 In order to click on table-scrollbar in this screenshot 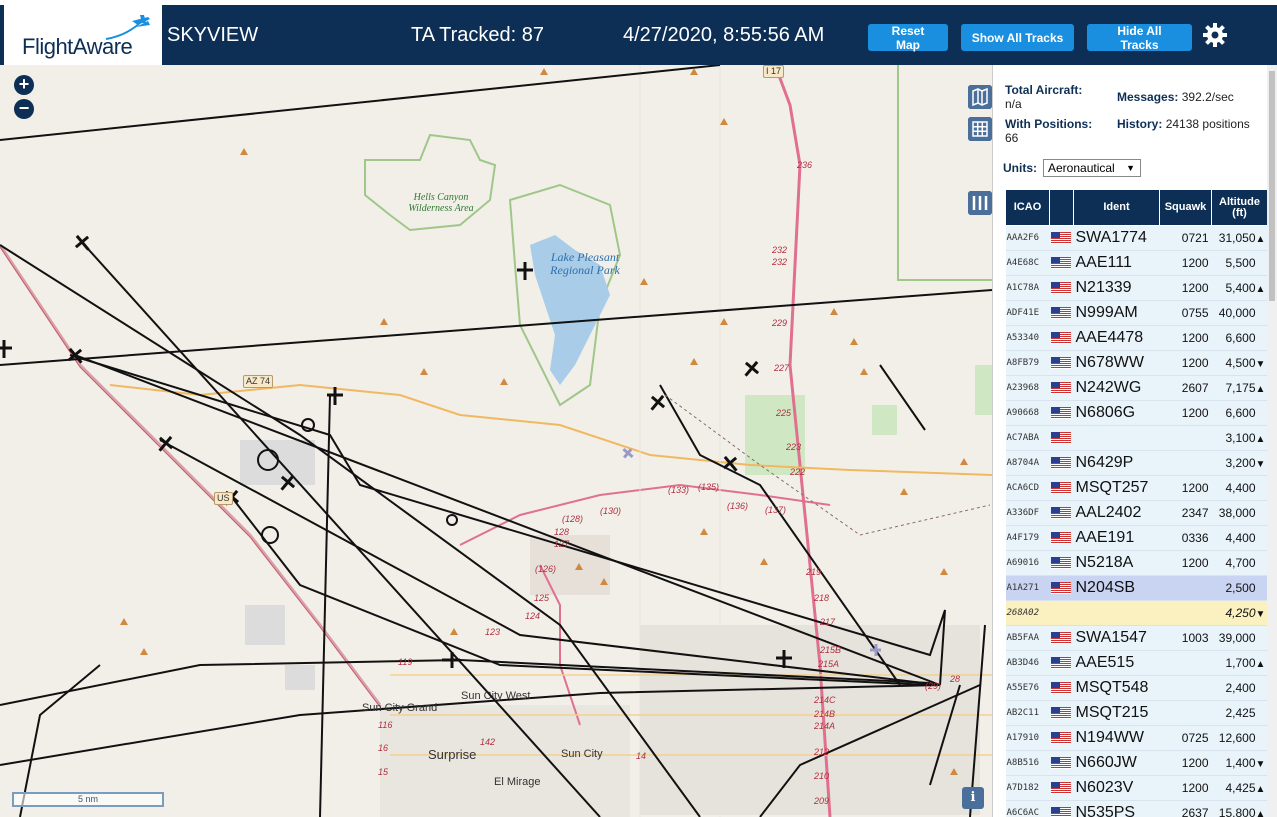, I will do `click(1272, 441)`.